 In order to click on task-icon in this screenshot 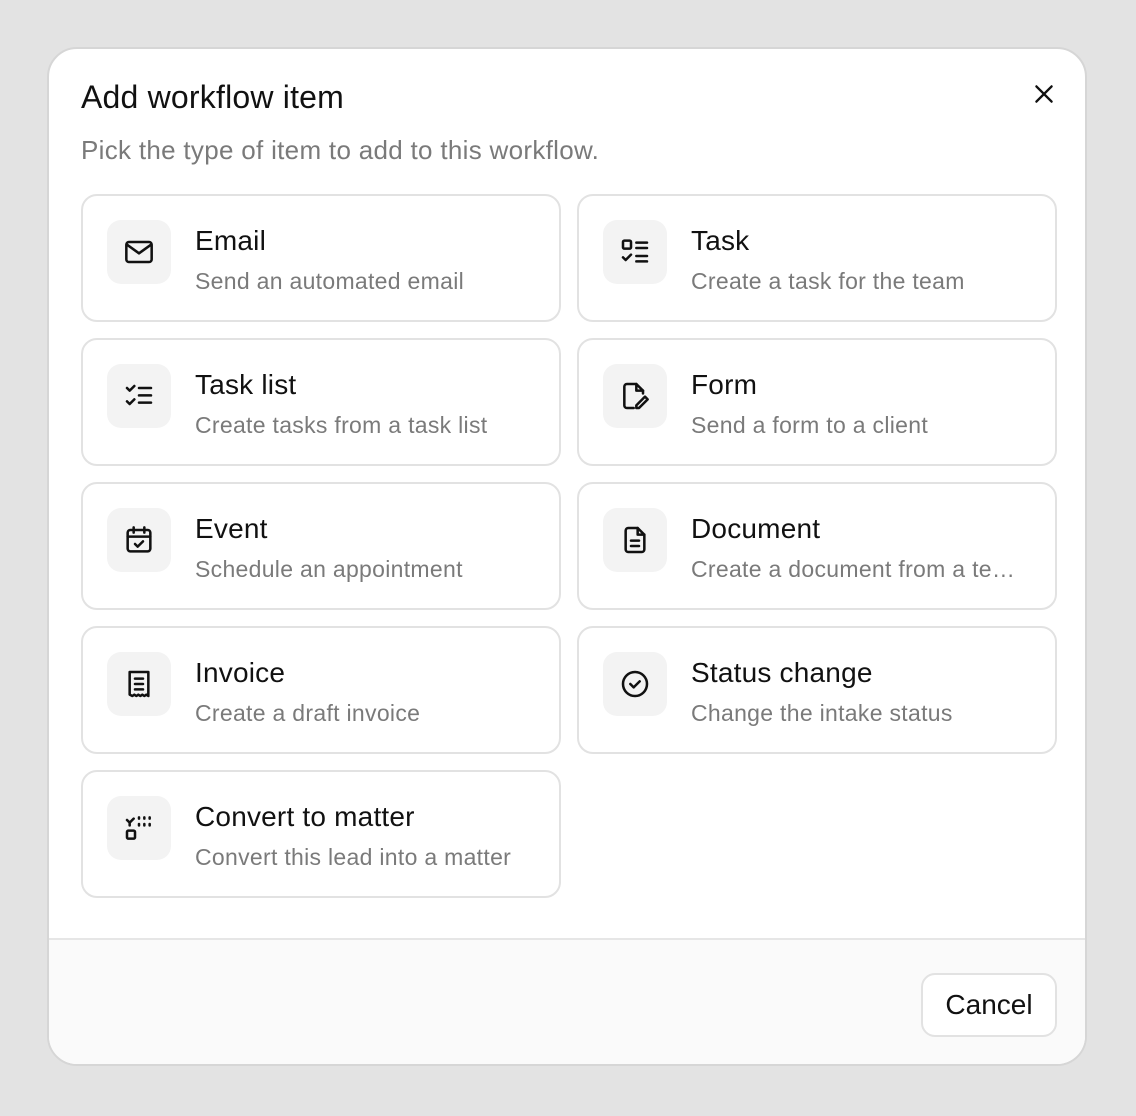, I will do `click(635, 252)`.